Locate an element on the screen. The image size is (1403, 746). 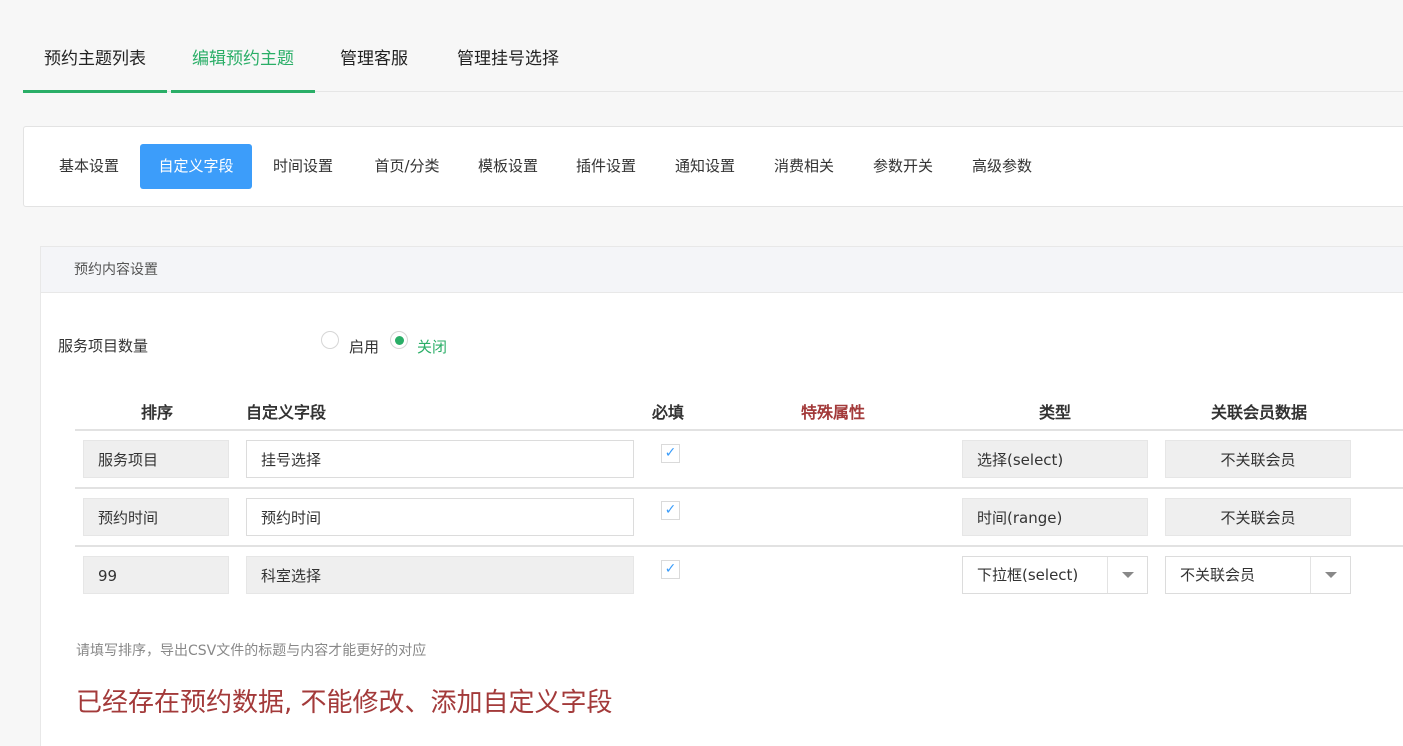
type-field: 选择(select) is located at coordinates (1055, 459).